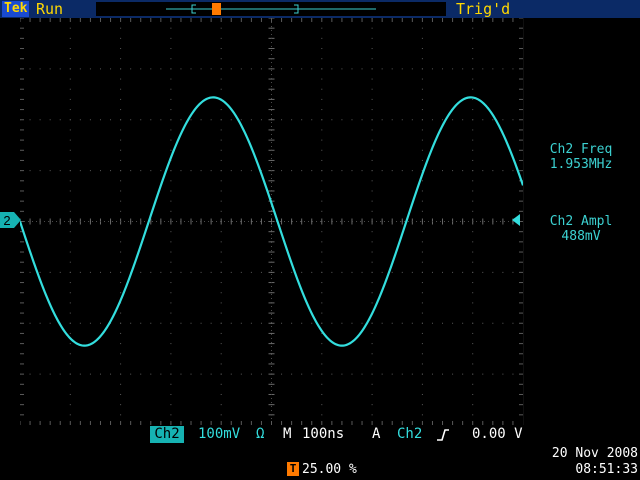 This screenshot has width=640, height=480. I want to click on impedance-icon: Ω, so click(260, 434).